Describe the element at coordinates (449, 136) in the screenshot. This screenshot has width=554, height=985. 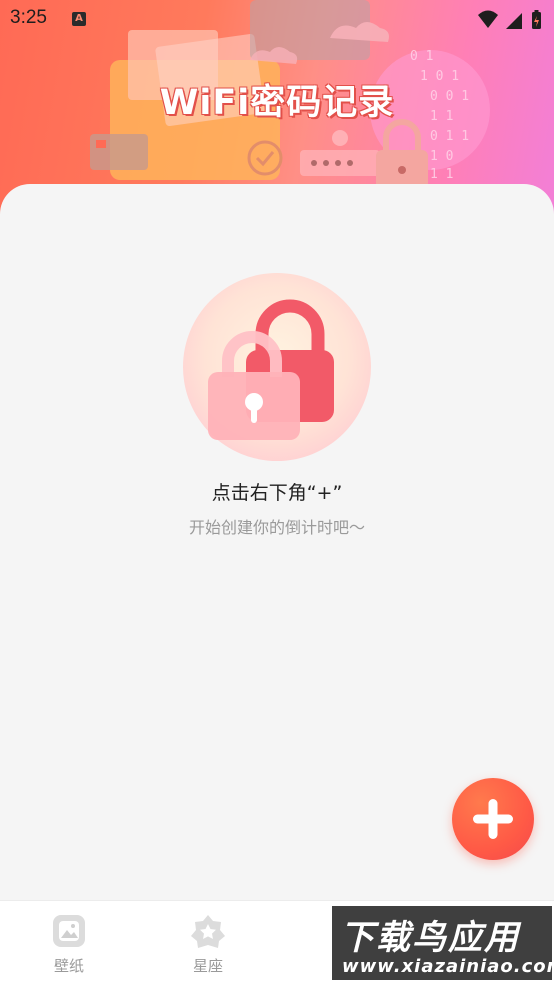
I see `svg-text: 0 1 1` at that location.